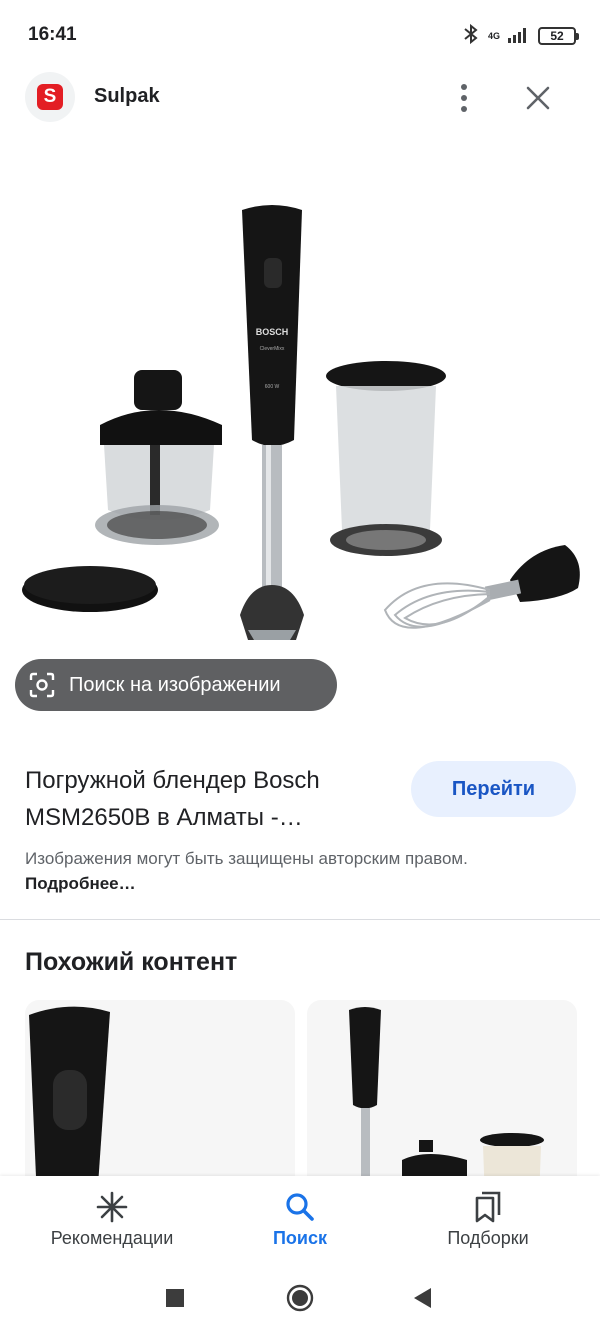 The height and width of the screenshot is (1332, 600). What do you see at coordinates (112, 1207) in the screenshot?
I see `asterisk-icon` at bounding box center [112, 1207].